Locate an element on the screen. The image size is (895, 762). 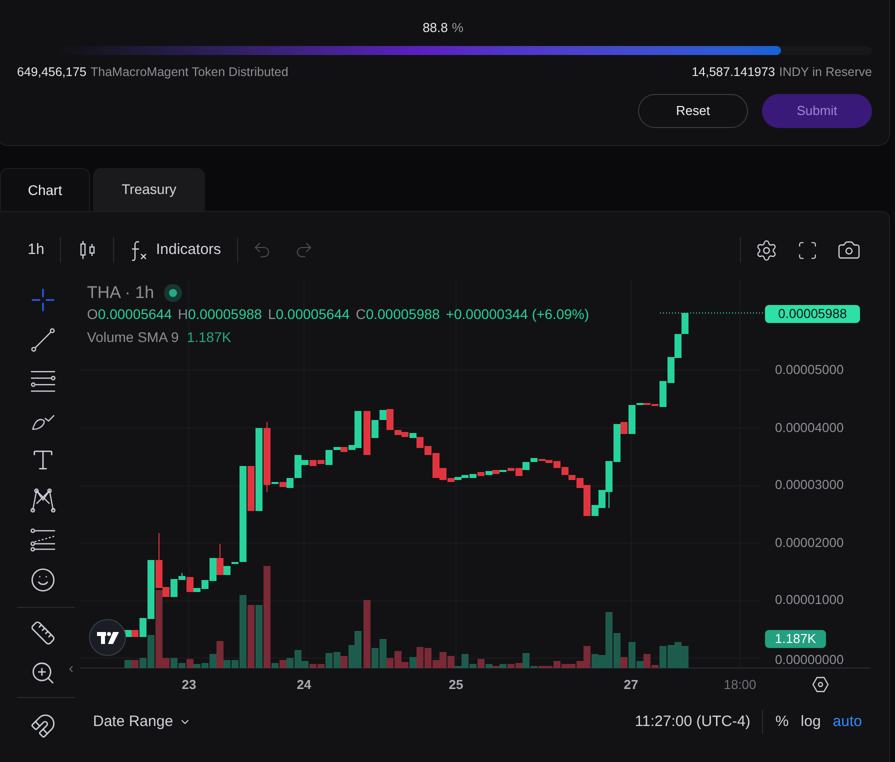
price-change: +0.00000344 (+6.09%) is located at coordinates (518, 314).